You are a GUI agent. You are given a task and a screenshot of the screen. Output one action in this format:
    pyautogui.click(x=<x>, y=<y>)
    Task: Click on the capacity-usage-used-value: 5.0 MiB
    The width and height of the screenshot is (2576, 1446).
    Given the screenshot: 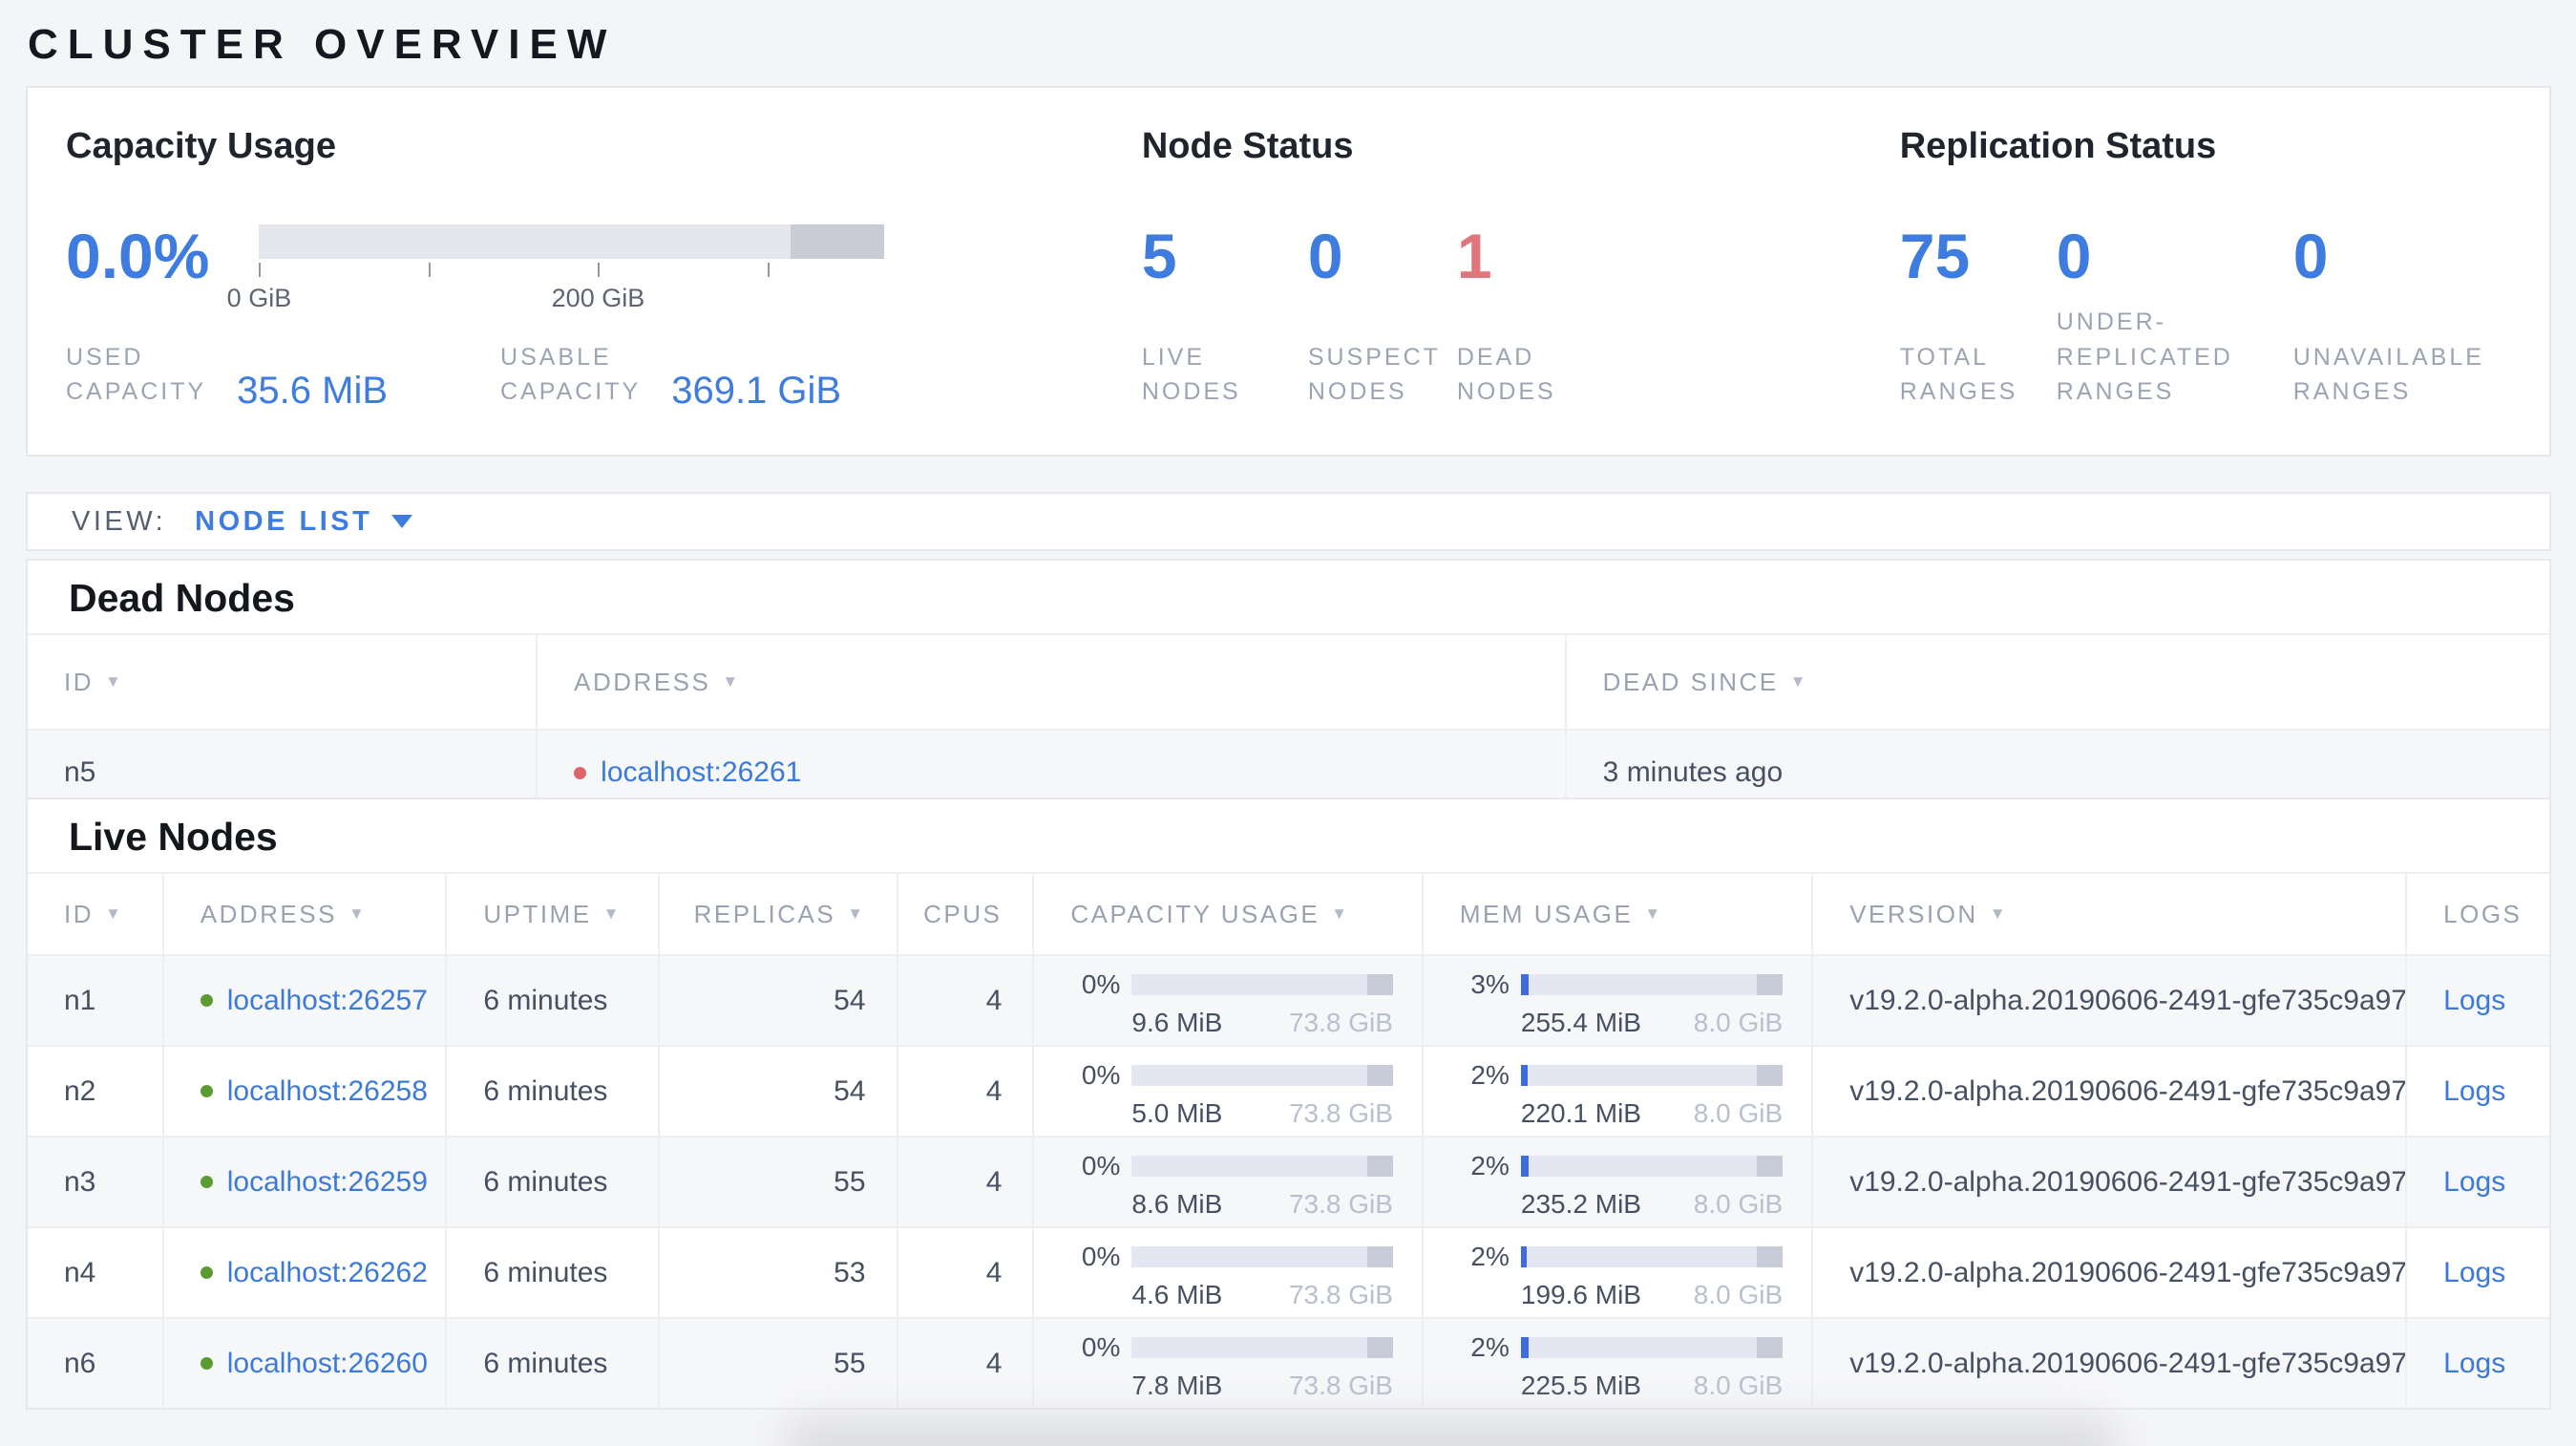 What is the action you would take?
    pyautogui.click(x=1177, y=1113)
    